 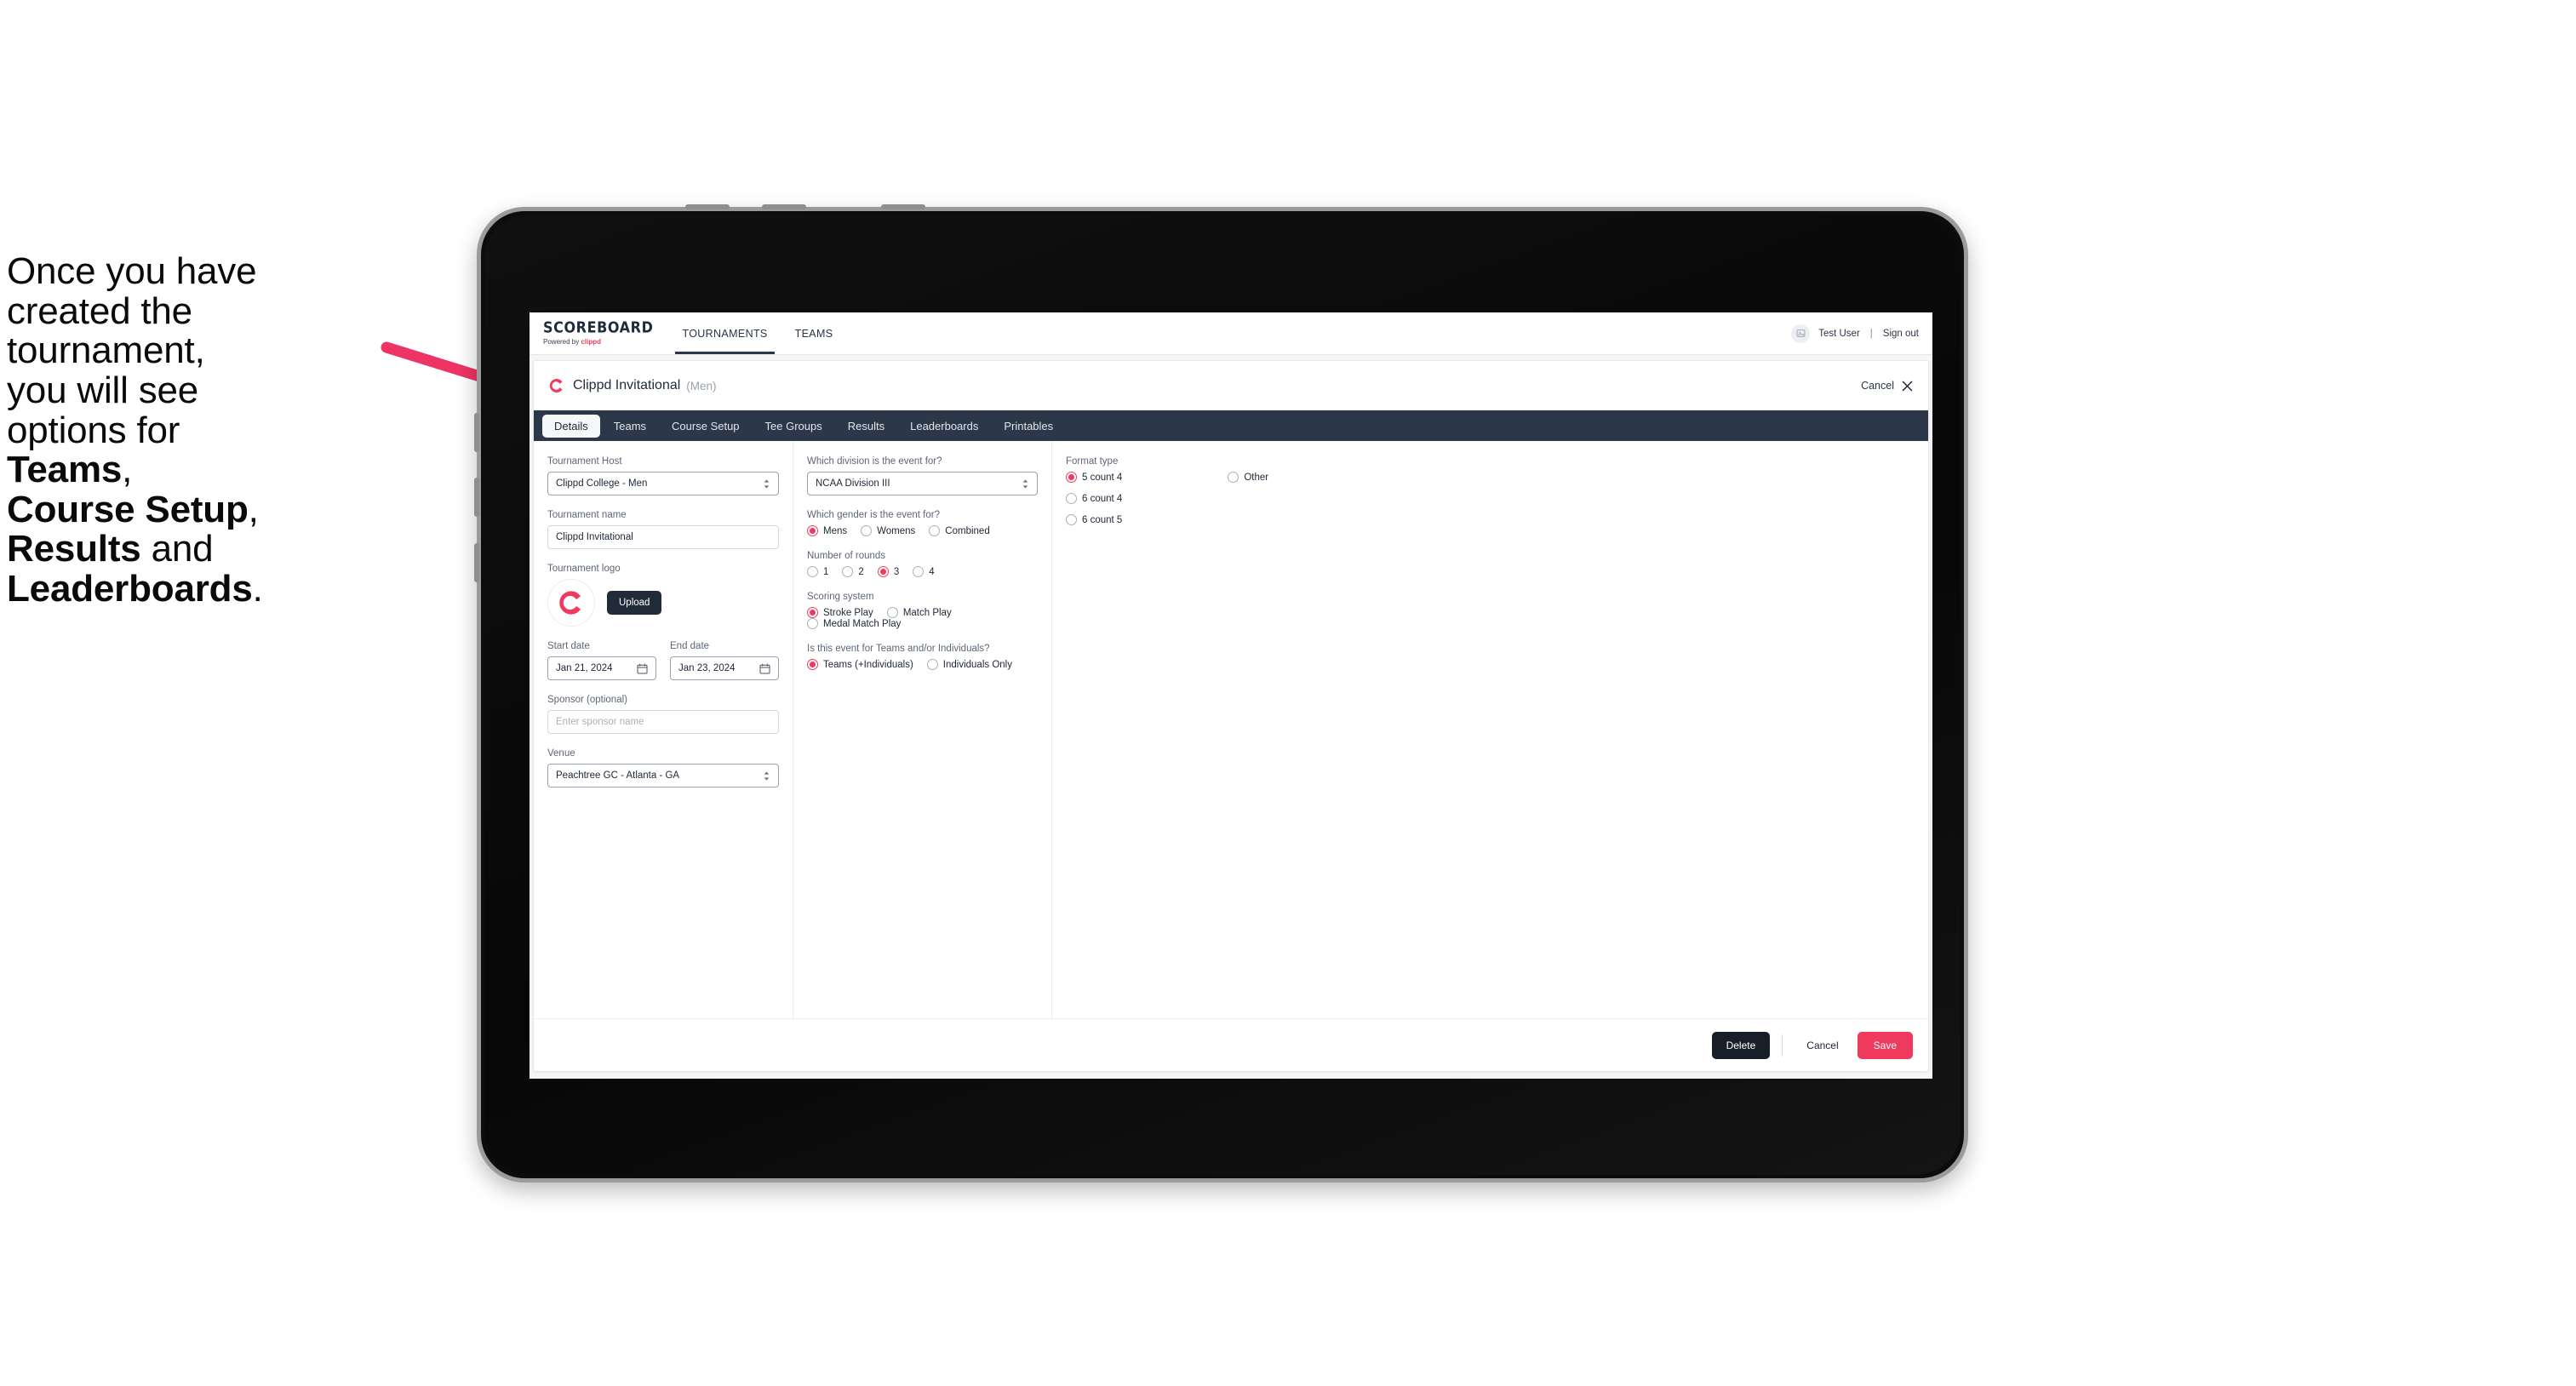 I want to click on radio-rounds-2: 2, so click(x=853, y=571).